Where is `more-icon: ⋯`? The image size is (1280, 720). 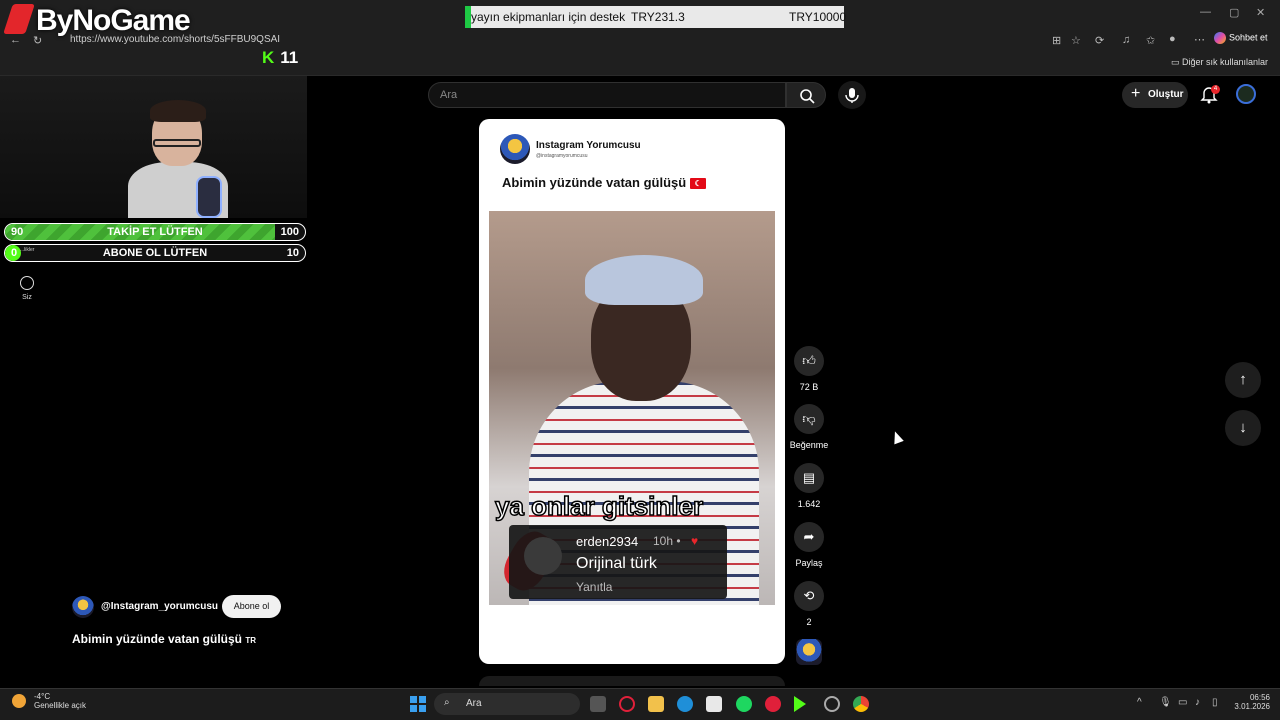 more-icon: ⋯ is located at coordinates (1199, 39).